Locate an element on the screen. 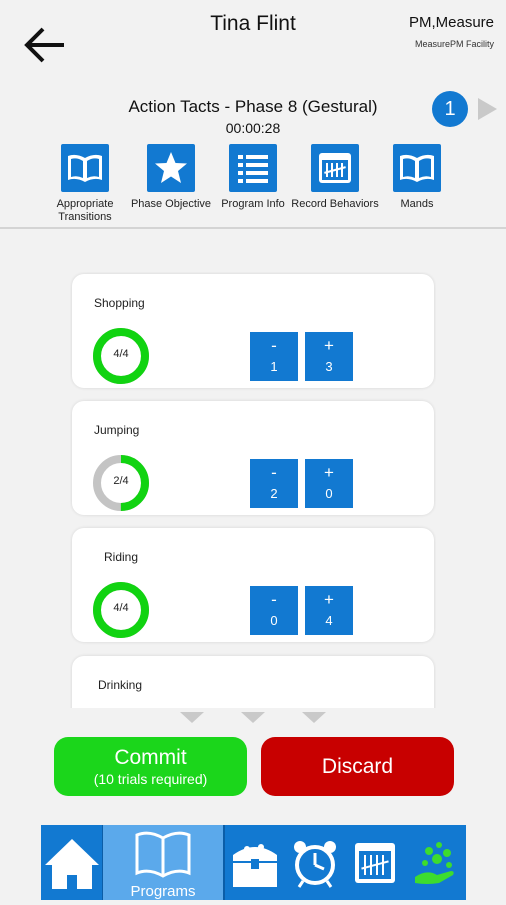  scroll-down-indicator is located at coordinates (255, 719).